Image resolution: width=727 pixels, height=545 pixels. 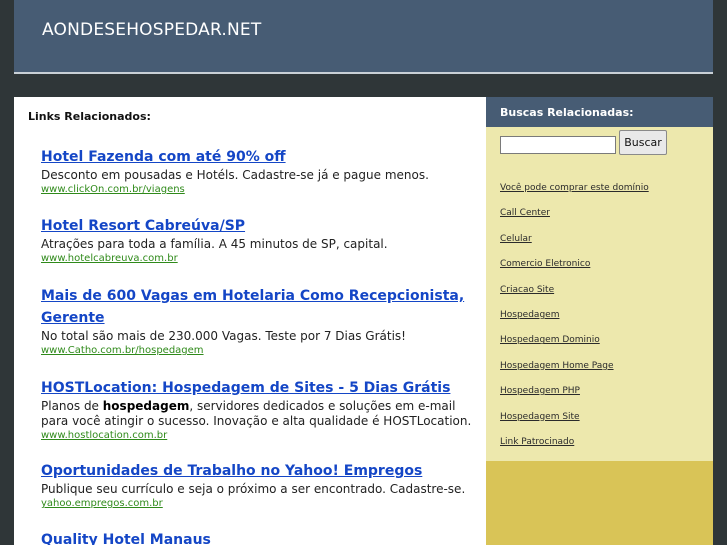 What do you see at coordinates (600, 289) in the screenshot?
I see `related-search-item: Criacao Site` at bounding box center [600, 289].